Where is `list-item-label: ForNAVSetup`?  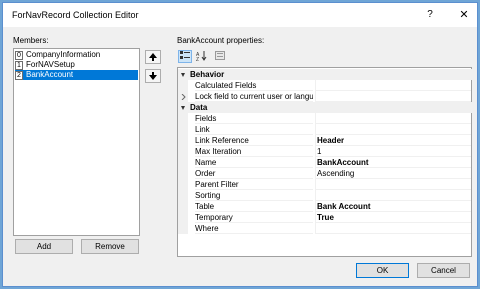 list-item-label: ForNAVSetup is located at coordinates (50, 64).